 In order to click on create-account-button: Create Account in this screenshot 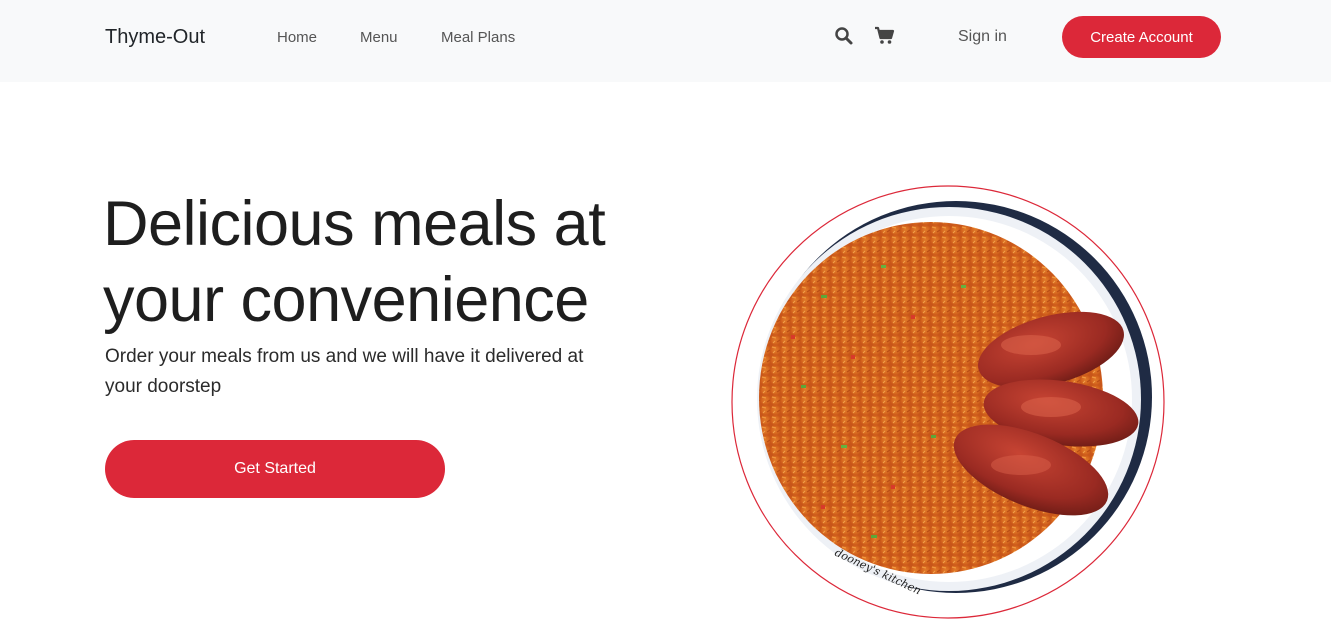, I will do `click(1141, 37)`.